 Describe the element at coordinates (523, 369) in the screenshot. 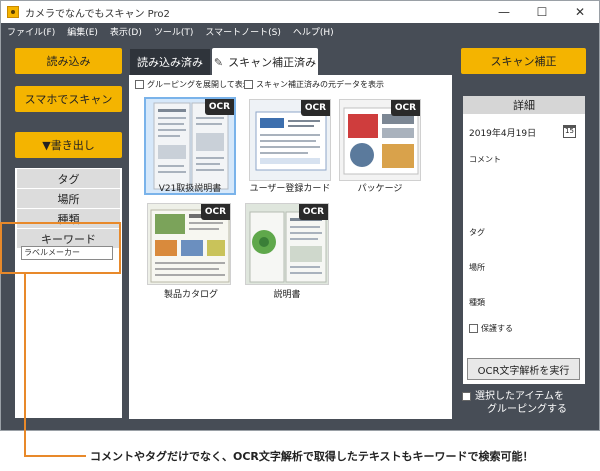

I see `run-ocr-button: OCR文字解析を実行` at that location.